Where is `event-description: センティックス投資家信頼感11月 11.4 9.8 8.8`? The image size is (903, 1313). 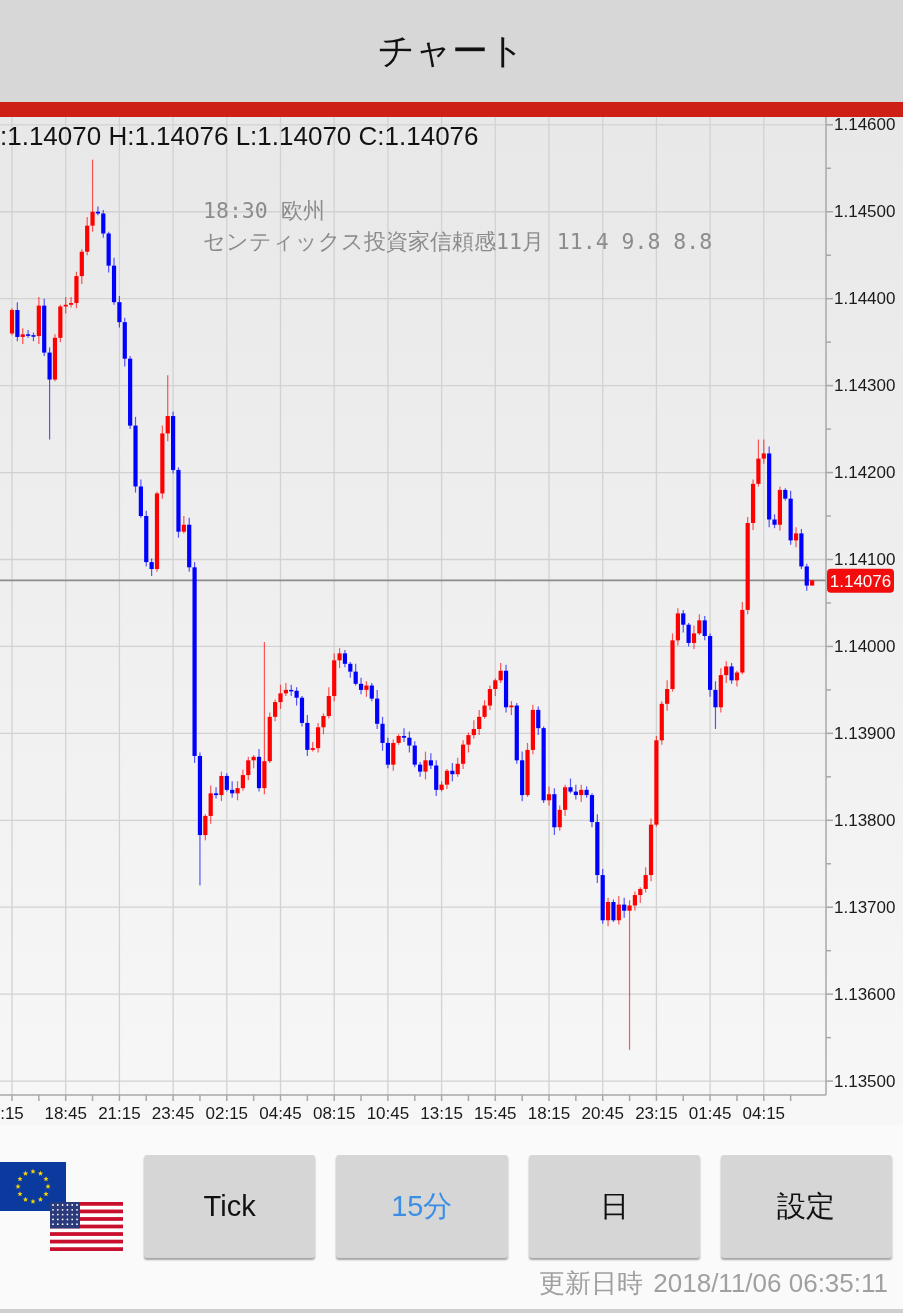
event-description: センティックス投資家信頼感11月 11.4 9.8 8.8 is located at coordinates (458, 241).